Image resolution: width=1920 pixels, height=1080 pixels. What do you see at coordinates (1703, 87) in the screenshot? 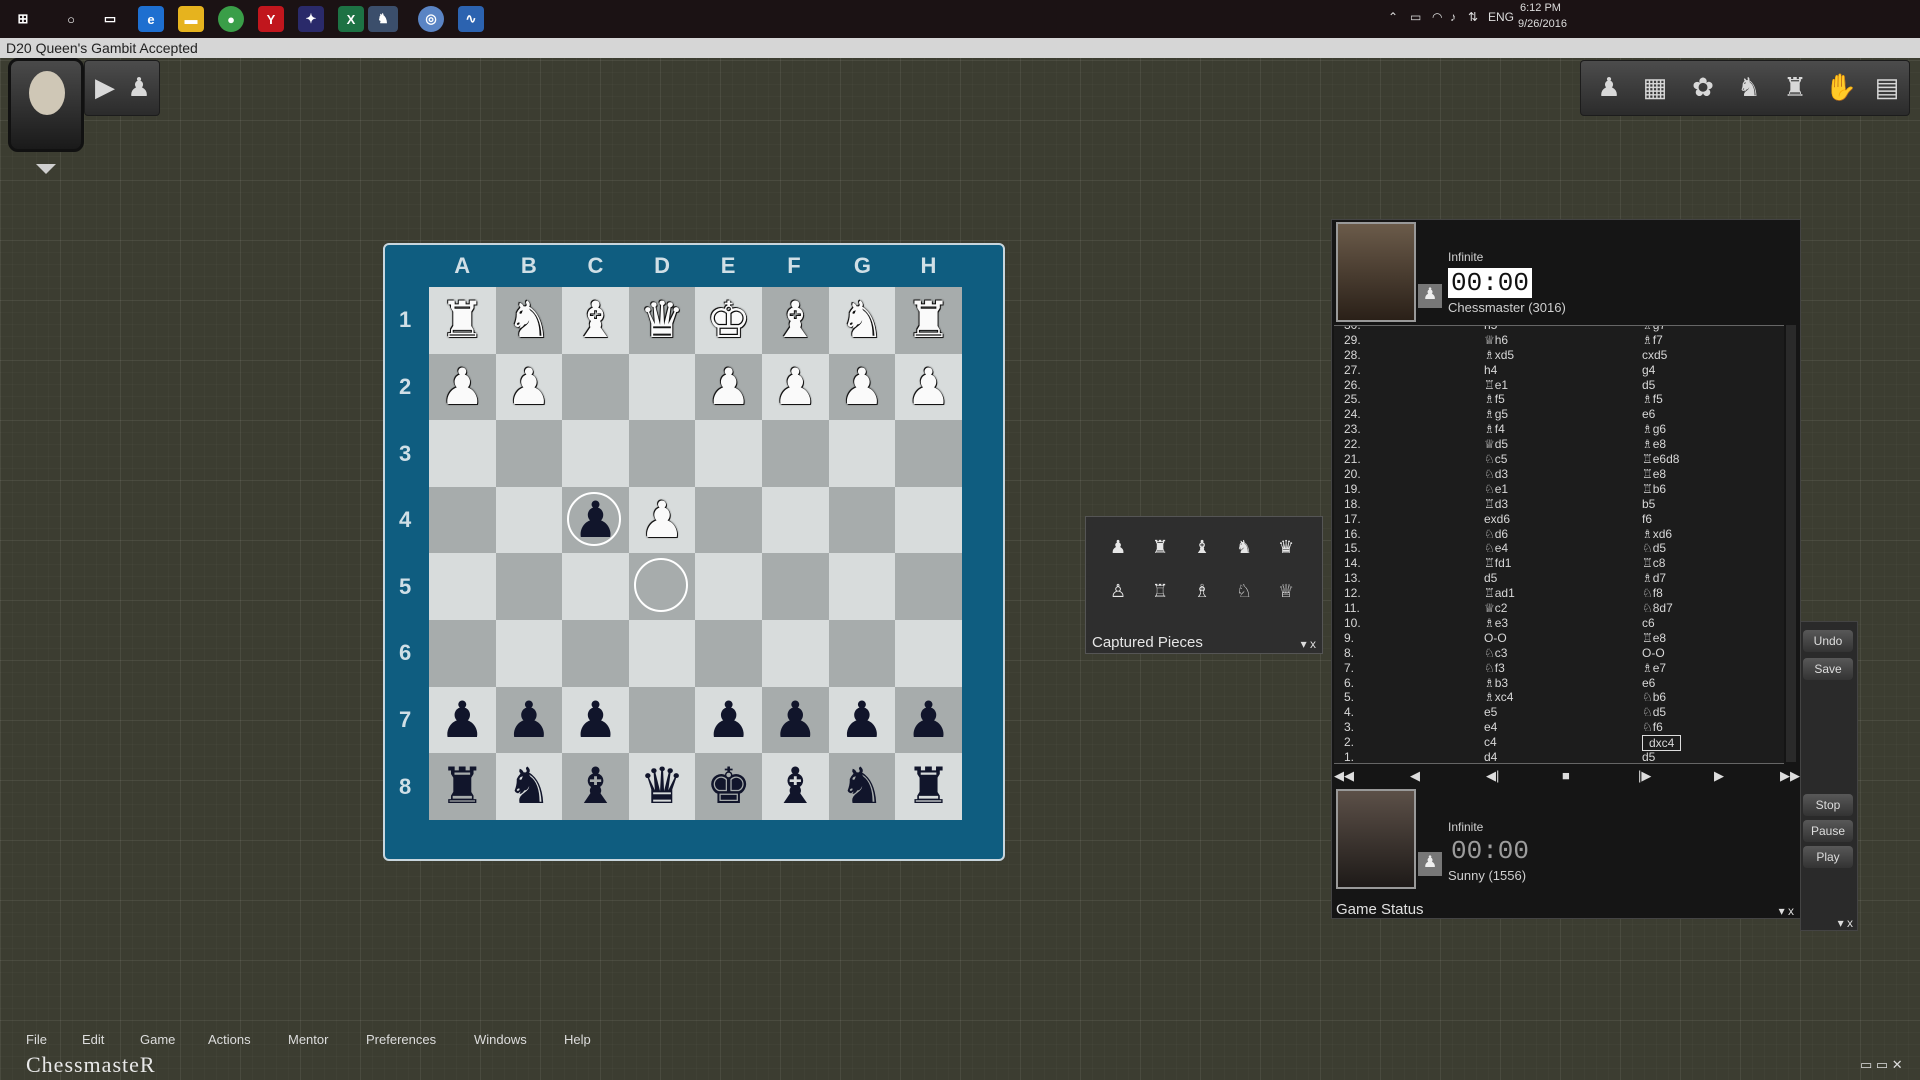
I see `analysis-icon: ✿` at bounding box center [1703, 87].